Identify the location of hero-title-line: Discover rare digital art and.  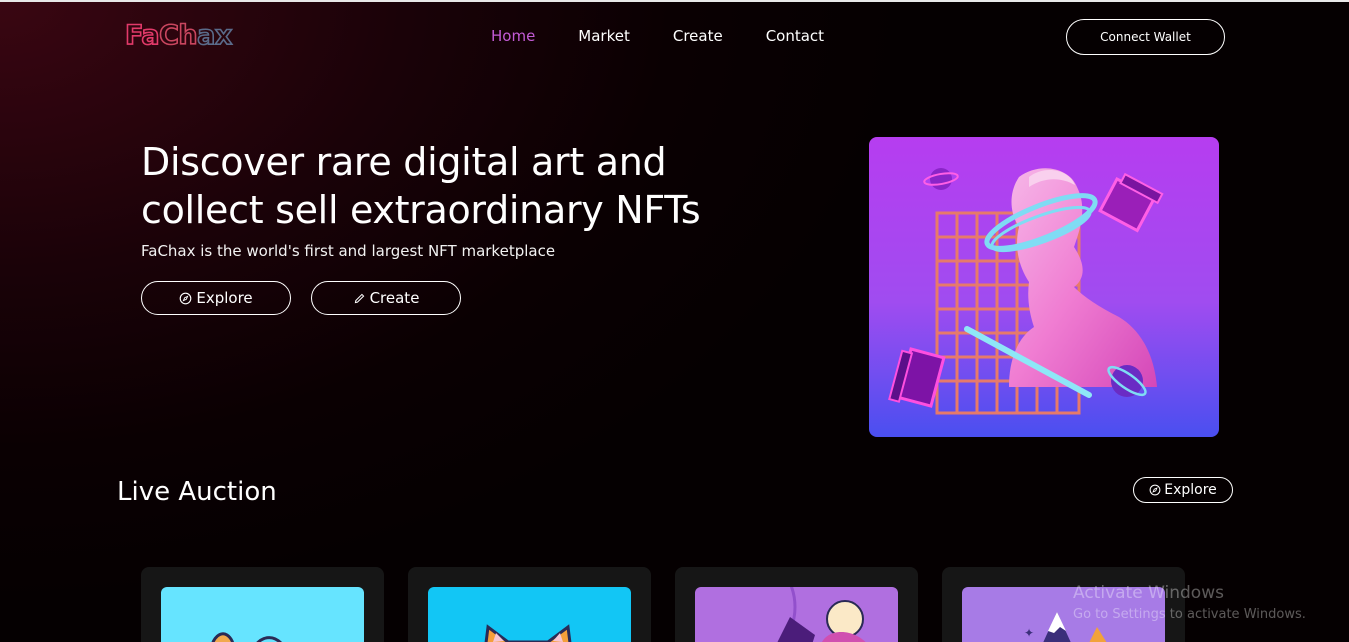
(404, 162).